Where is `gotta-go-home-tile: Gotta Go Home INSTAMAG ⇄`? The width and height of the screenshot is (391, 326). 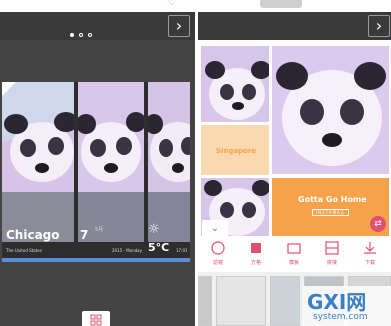 gotta-go-home-tile: Gotta Go Home INSTAMAG ⇄ is located at coordinates (330, 207).